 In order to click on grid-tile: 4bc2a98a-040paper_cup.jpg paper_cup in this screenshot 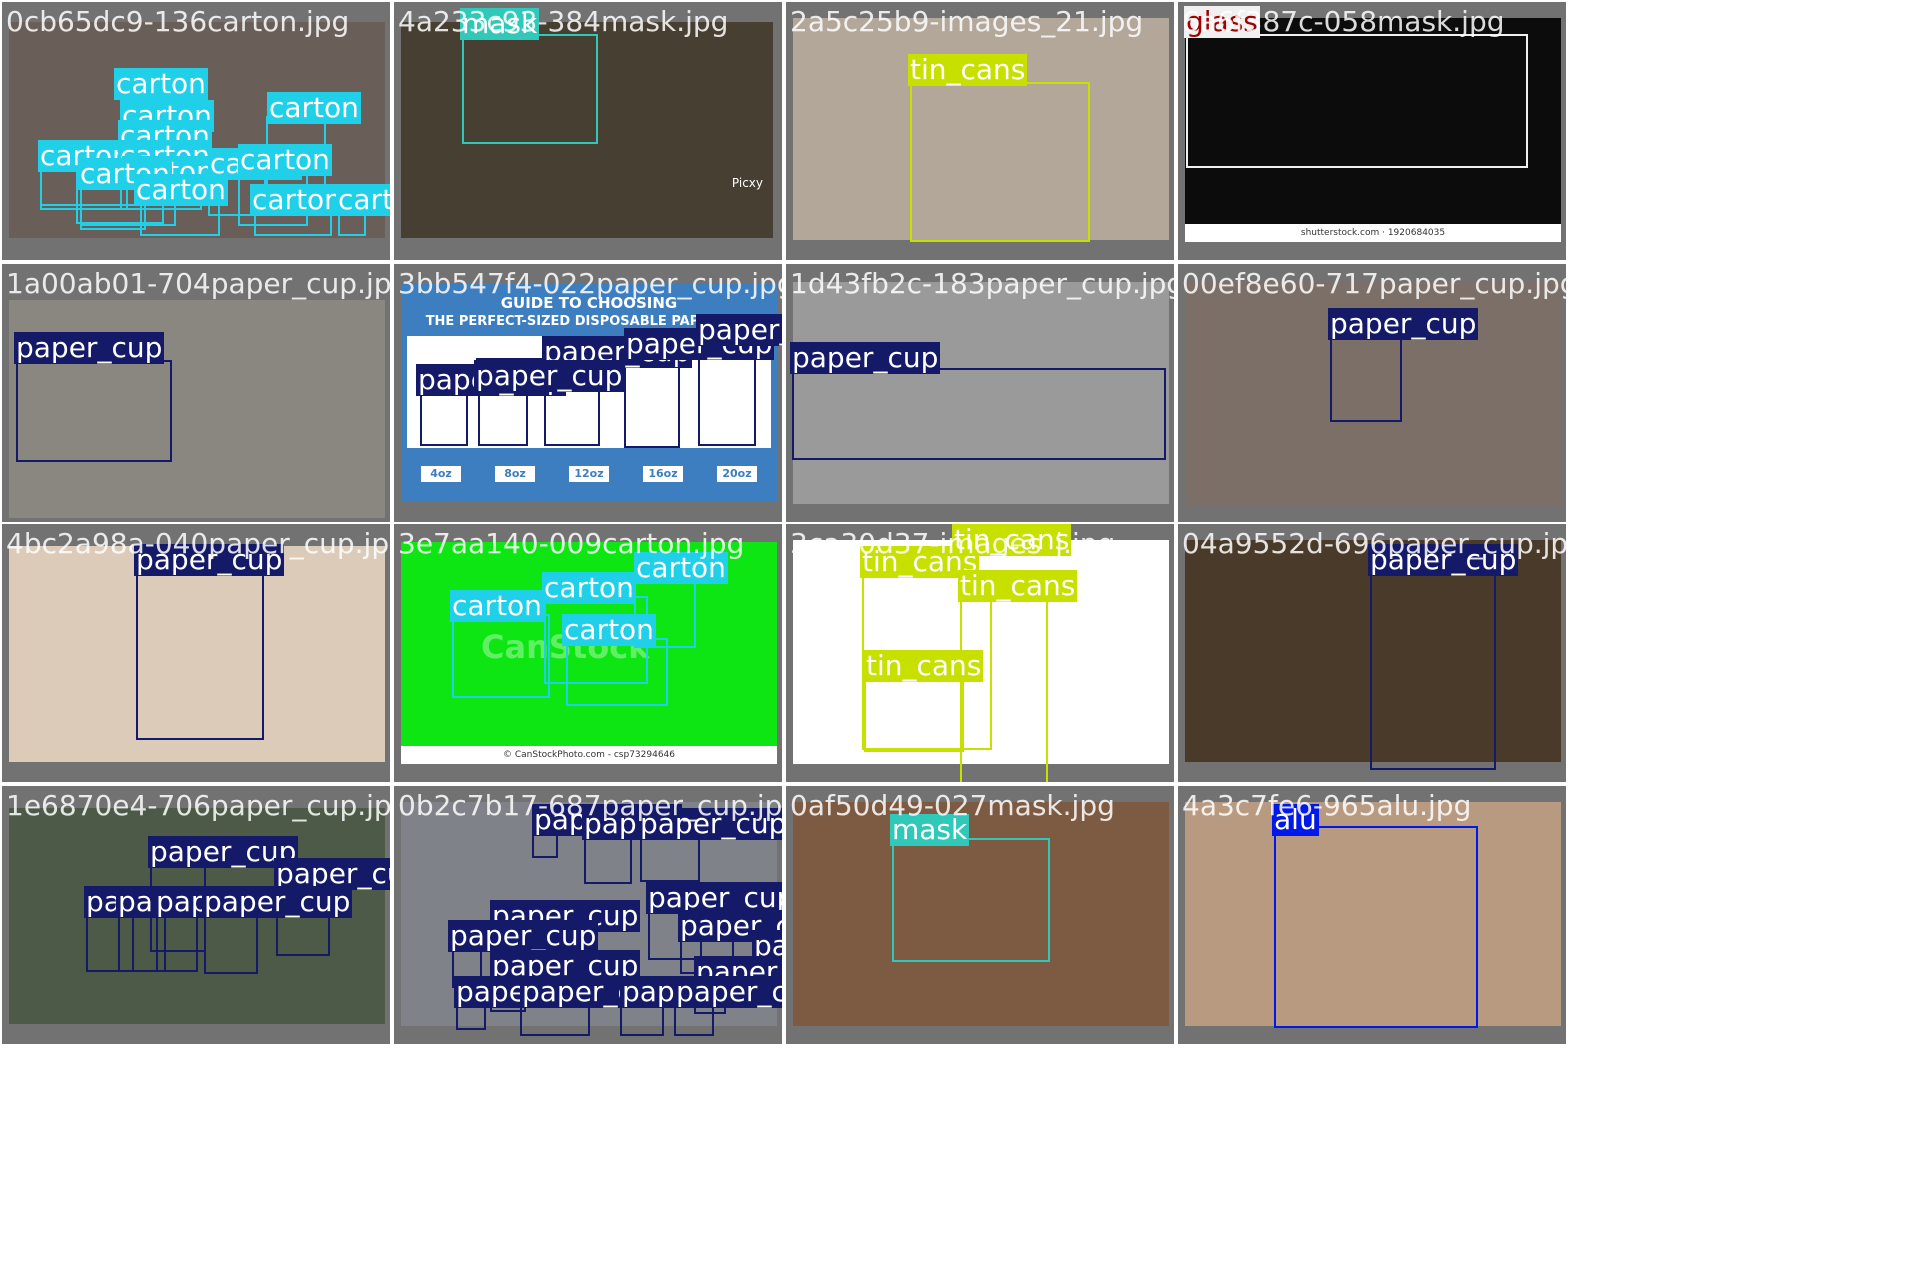, I will do `click(196, 653)`.